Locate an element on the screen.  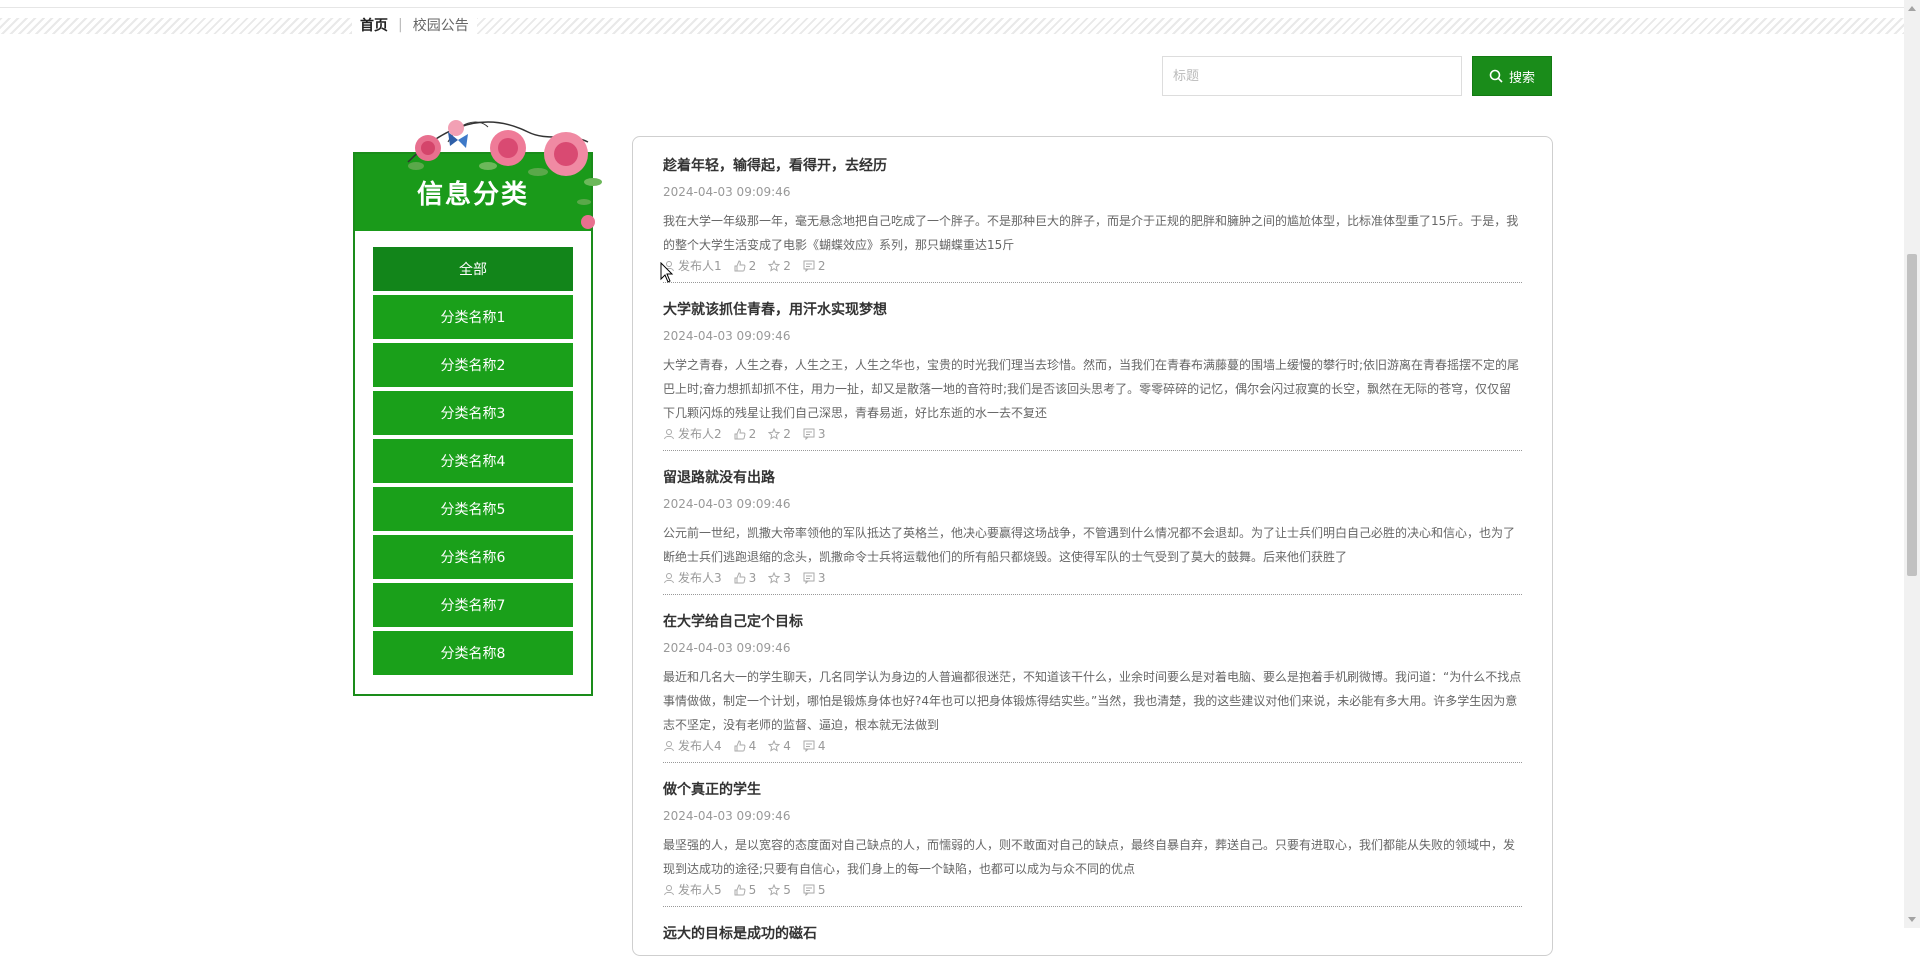
post-item: 远大的目标是成功的磁石 is located at coordinates (1092, 942).